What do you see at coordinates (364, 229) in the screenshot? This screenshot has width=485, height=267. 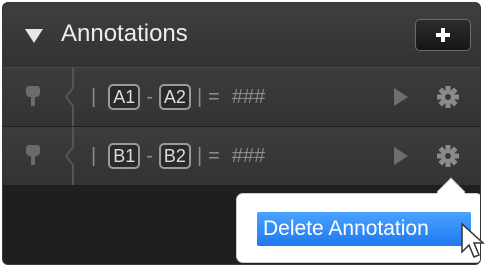 I see `delete-annotation-button: Delete Annotation` at bounding box center [364, 229].